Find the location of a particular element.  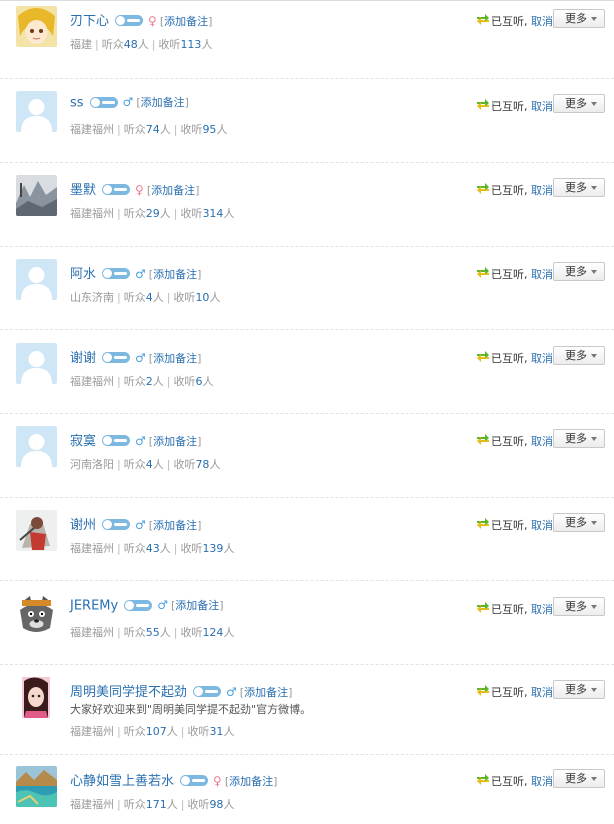

listeners-count: 48 is located at coordinates (131, 44).